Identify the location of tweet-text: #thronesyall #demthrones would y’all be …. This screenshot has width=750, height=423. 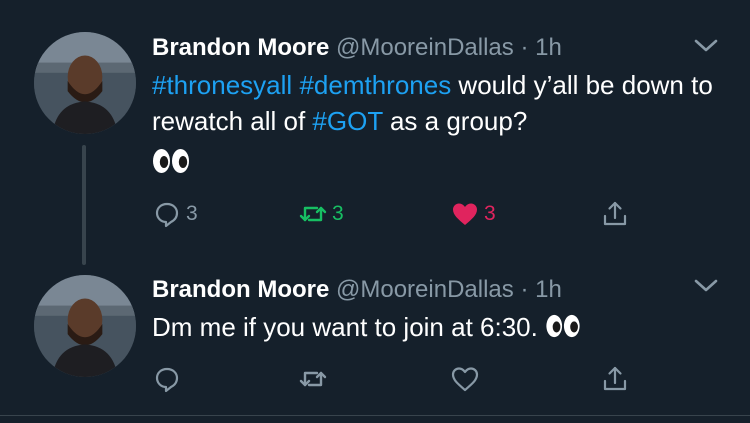
(442, 103).